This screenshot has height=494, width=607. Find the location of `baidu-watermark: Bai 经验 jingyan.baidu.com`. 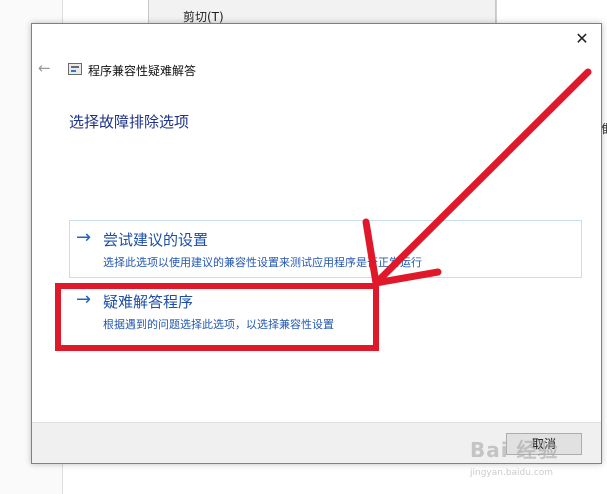

baidu-watermark: Bai 经验 jingyan.baidu.com is located at coordinates (535, 455).